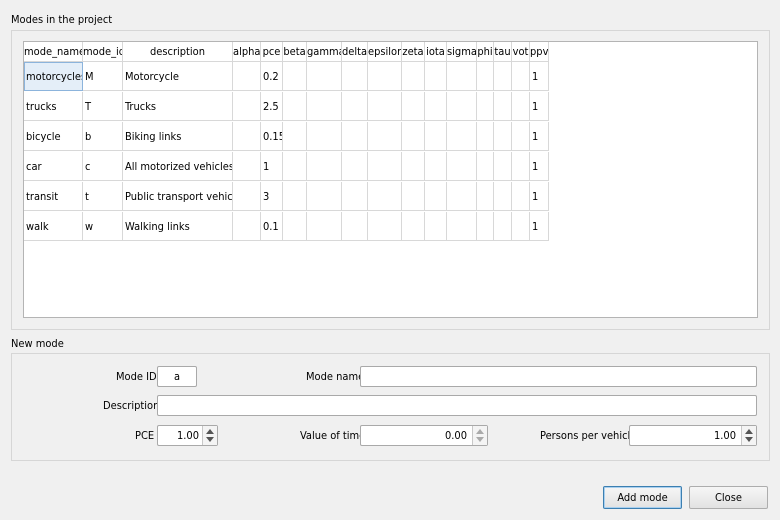 The width and height of the screenshot is (780, 520). I want to click on column-header-sigma: sigma, so click(462, 52).